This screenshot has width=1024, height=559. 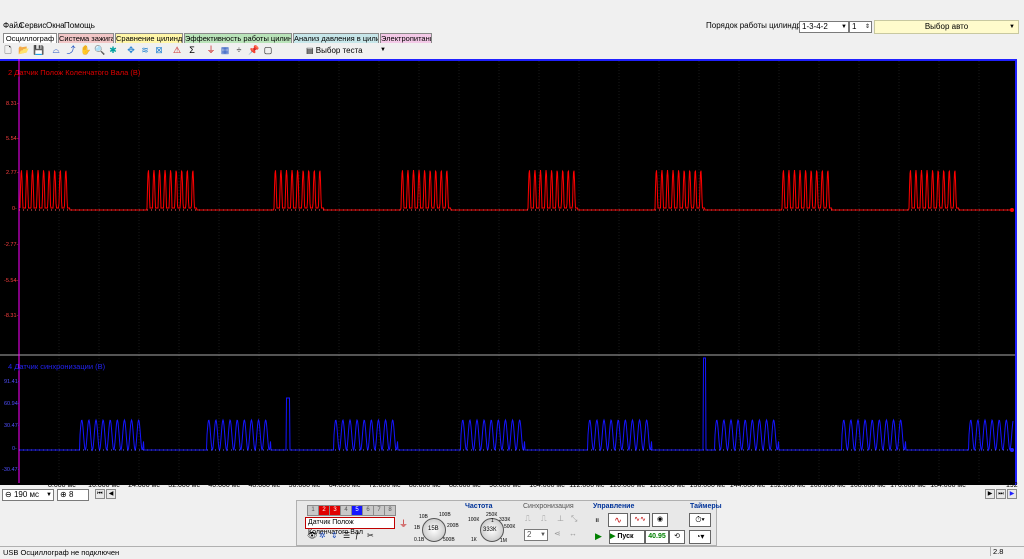 I want to click on frequency-label: 1М, so click(x=503, y=541).